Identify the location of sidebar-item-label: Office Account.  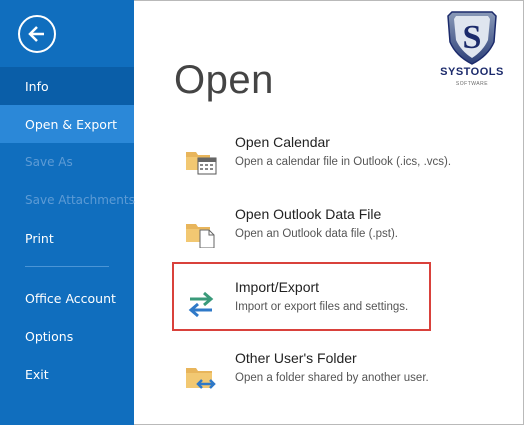
(70, 298).